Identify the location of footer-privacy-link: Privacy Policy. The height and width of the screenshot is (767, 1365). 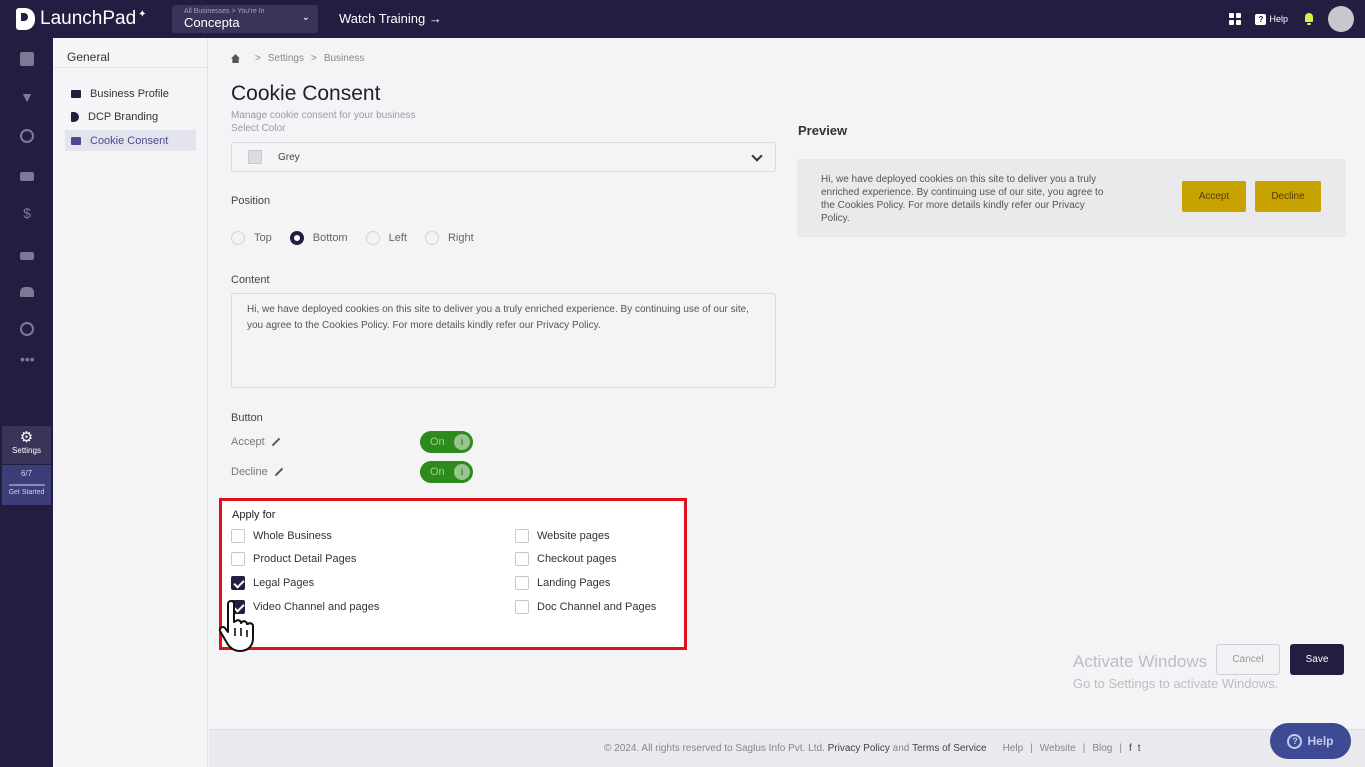
(859, 748).